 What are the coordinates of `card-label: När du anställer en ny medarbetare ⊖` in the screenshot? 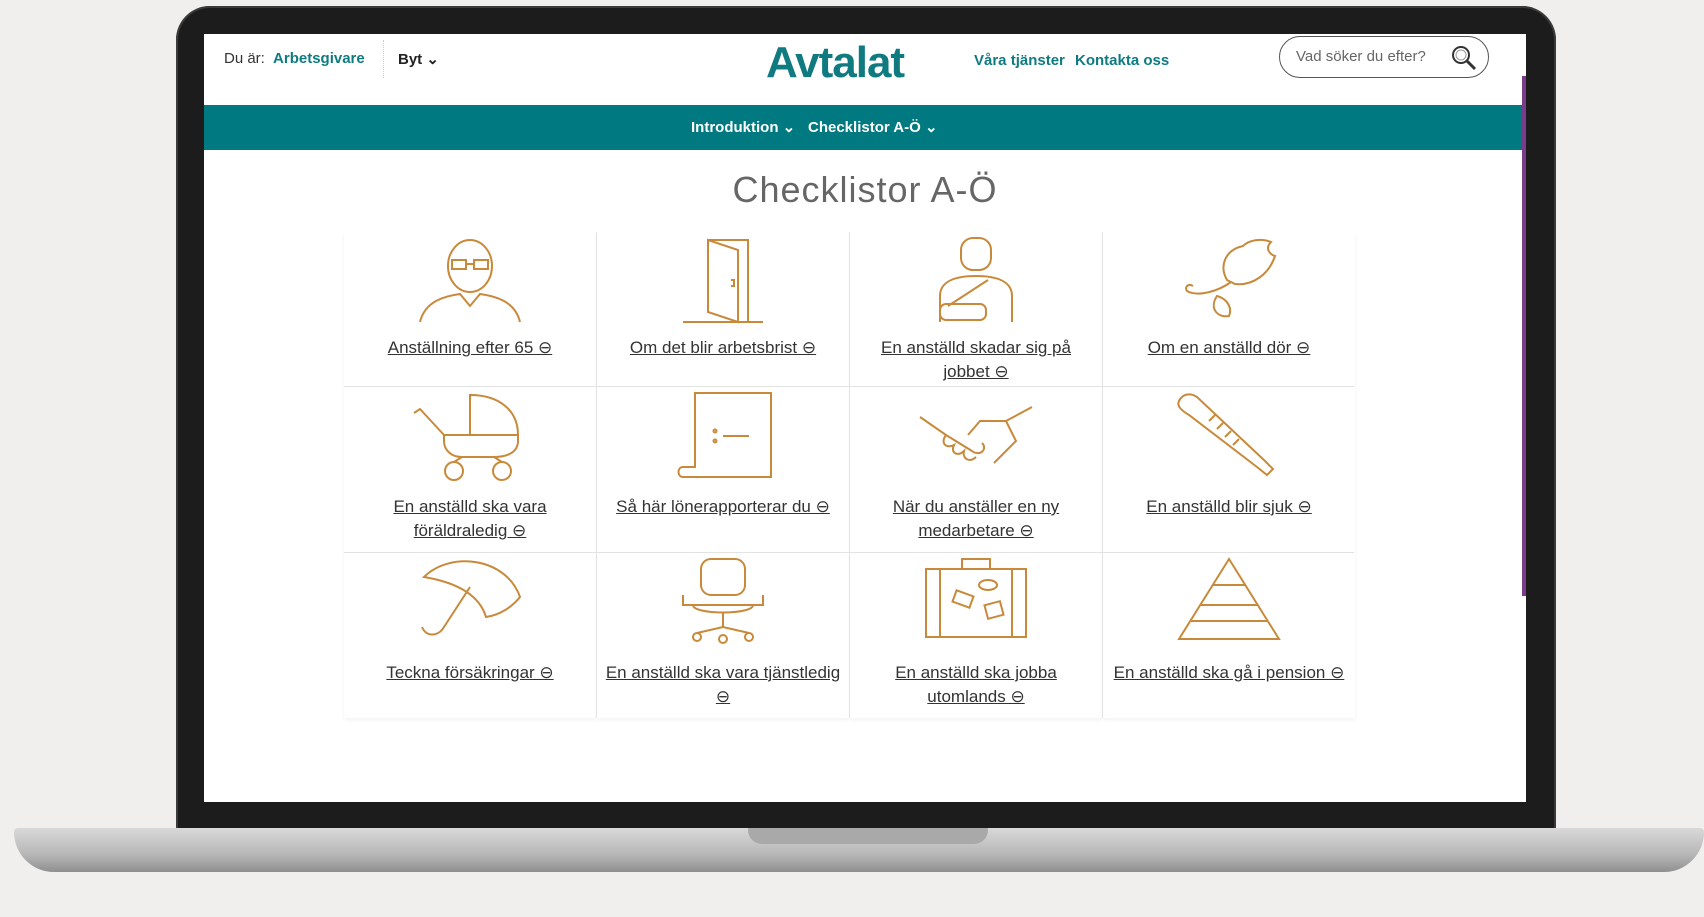 It's located at (976, 519).